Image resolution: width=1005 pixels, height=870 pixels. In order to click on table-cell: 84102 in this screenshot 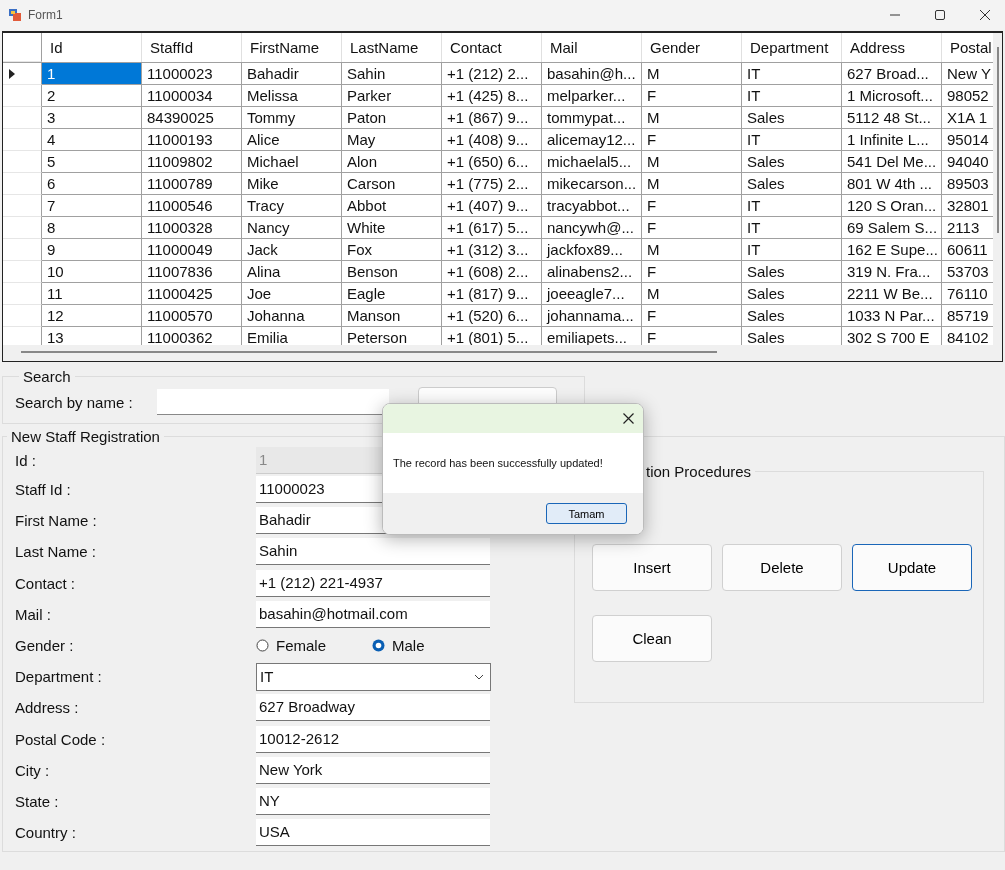, I will do `click(967, 336)`.